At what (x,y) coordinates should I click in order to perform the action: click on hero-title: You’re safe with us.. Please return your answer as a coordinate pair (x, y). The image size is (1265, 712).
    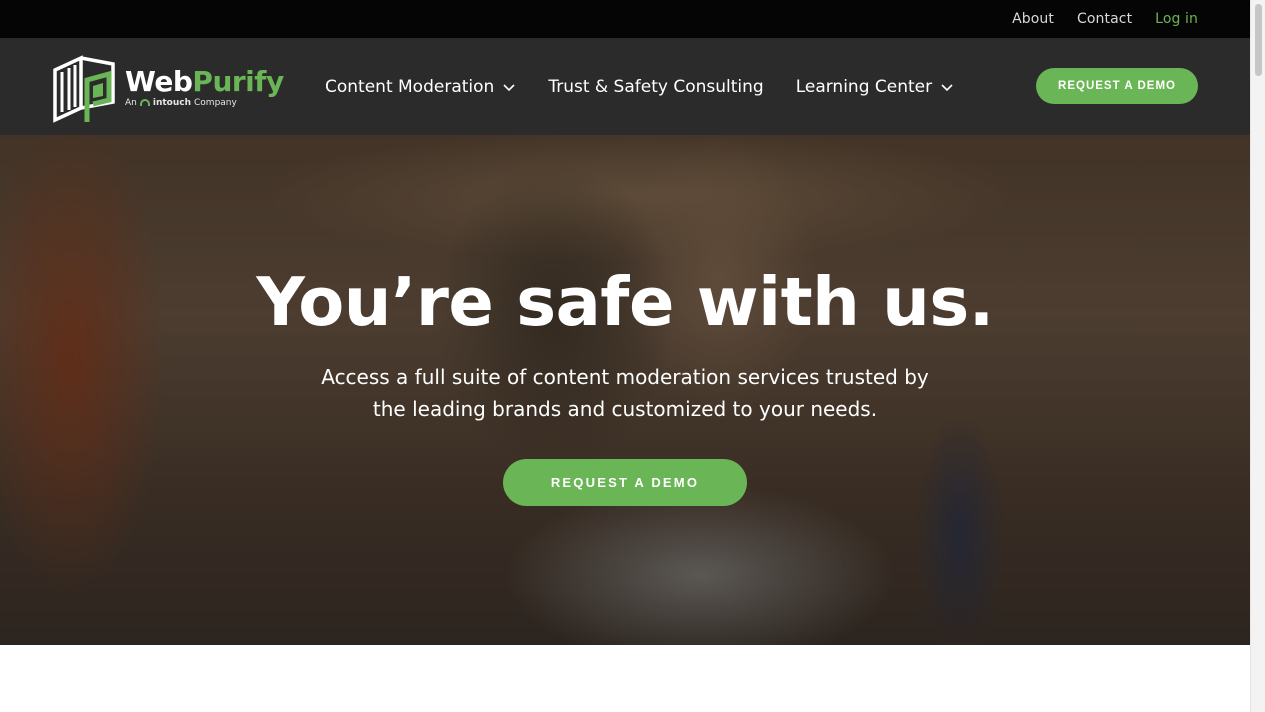
    Looking at the image, I should click on (625, 302).